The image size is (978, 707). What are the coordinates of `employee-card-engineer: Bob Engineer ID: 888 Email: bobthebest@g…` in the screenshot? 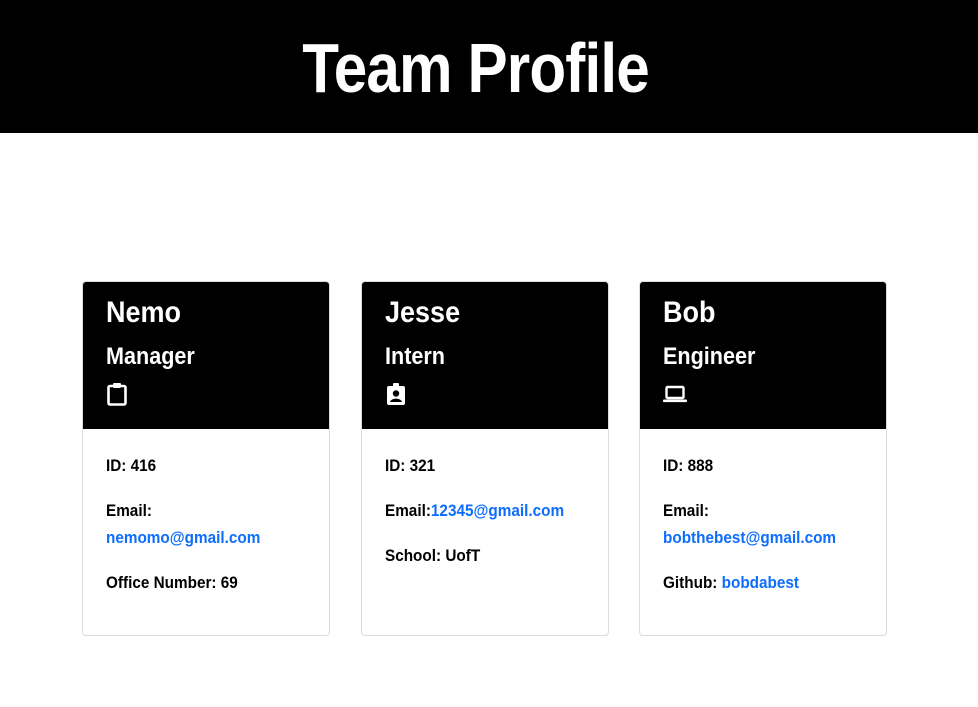 It's located at (763, 458).